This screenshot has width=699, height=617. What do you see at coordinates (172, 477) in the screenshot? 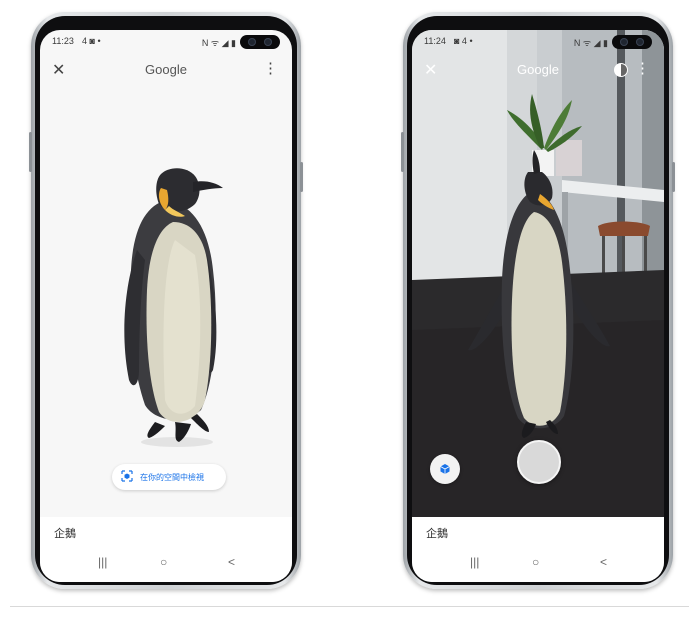
I see `view-in-your-space-label: 在你的空間中檢視` at bounding box center [172, 477].